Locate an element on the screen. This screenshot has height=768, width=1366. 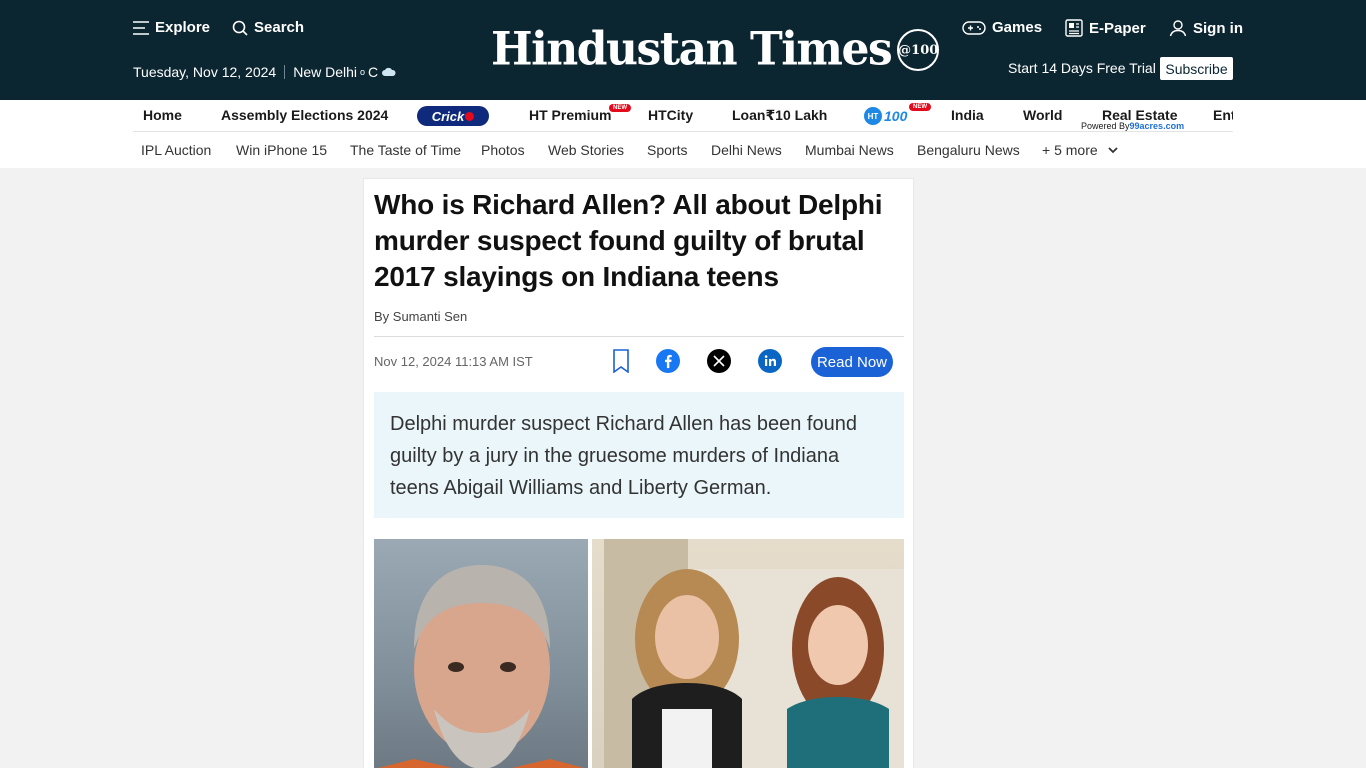
search-button: Search is located at coordinates (268, 27).